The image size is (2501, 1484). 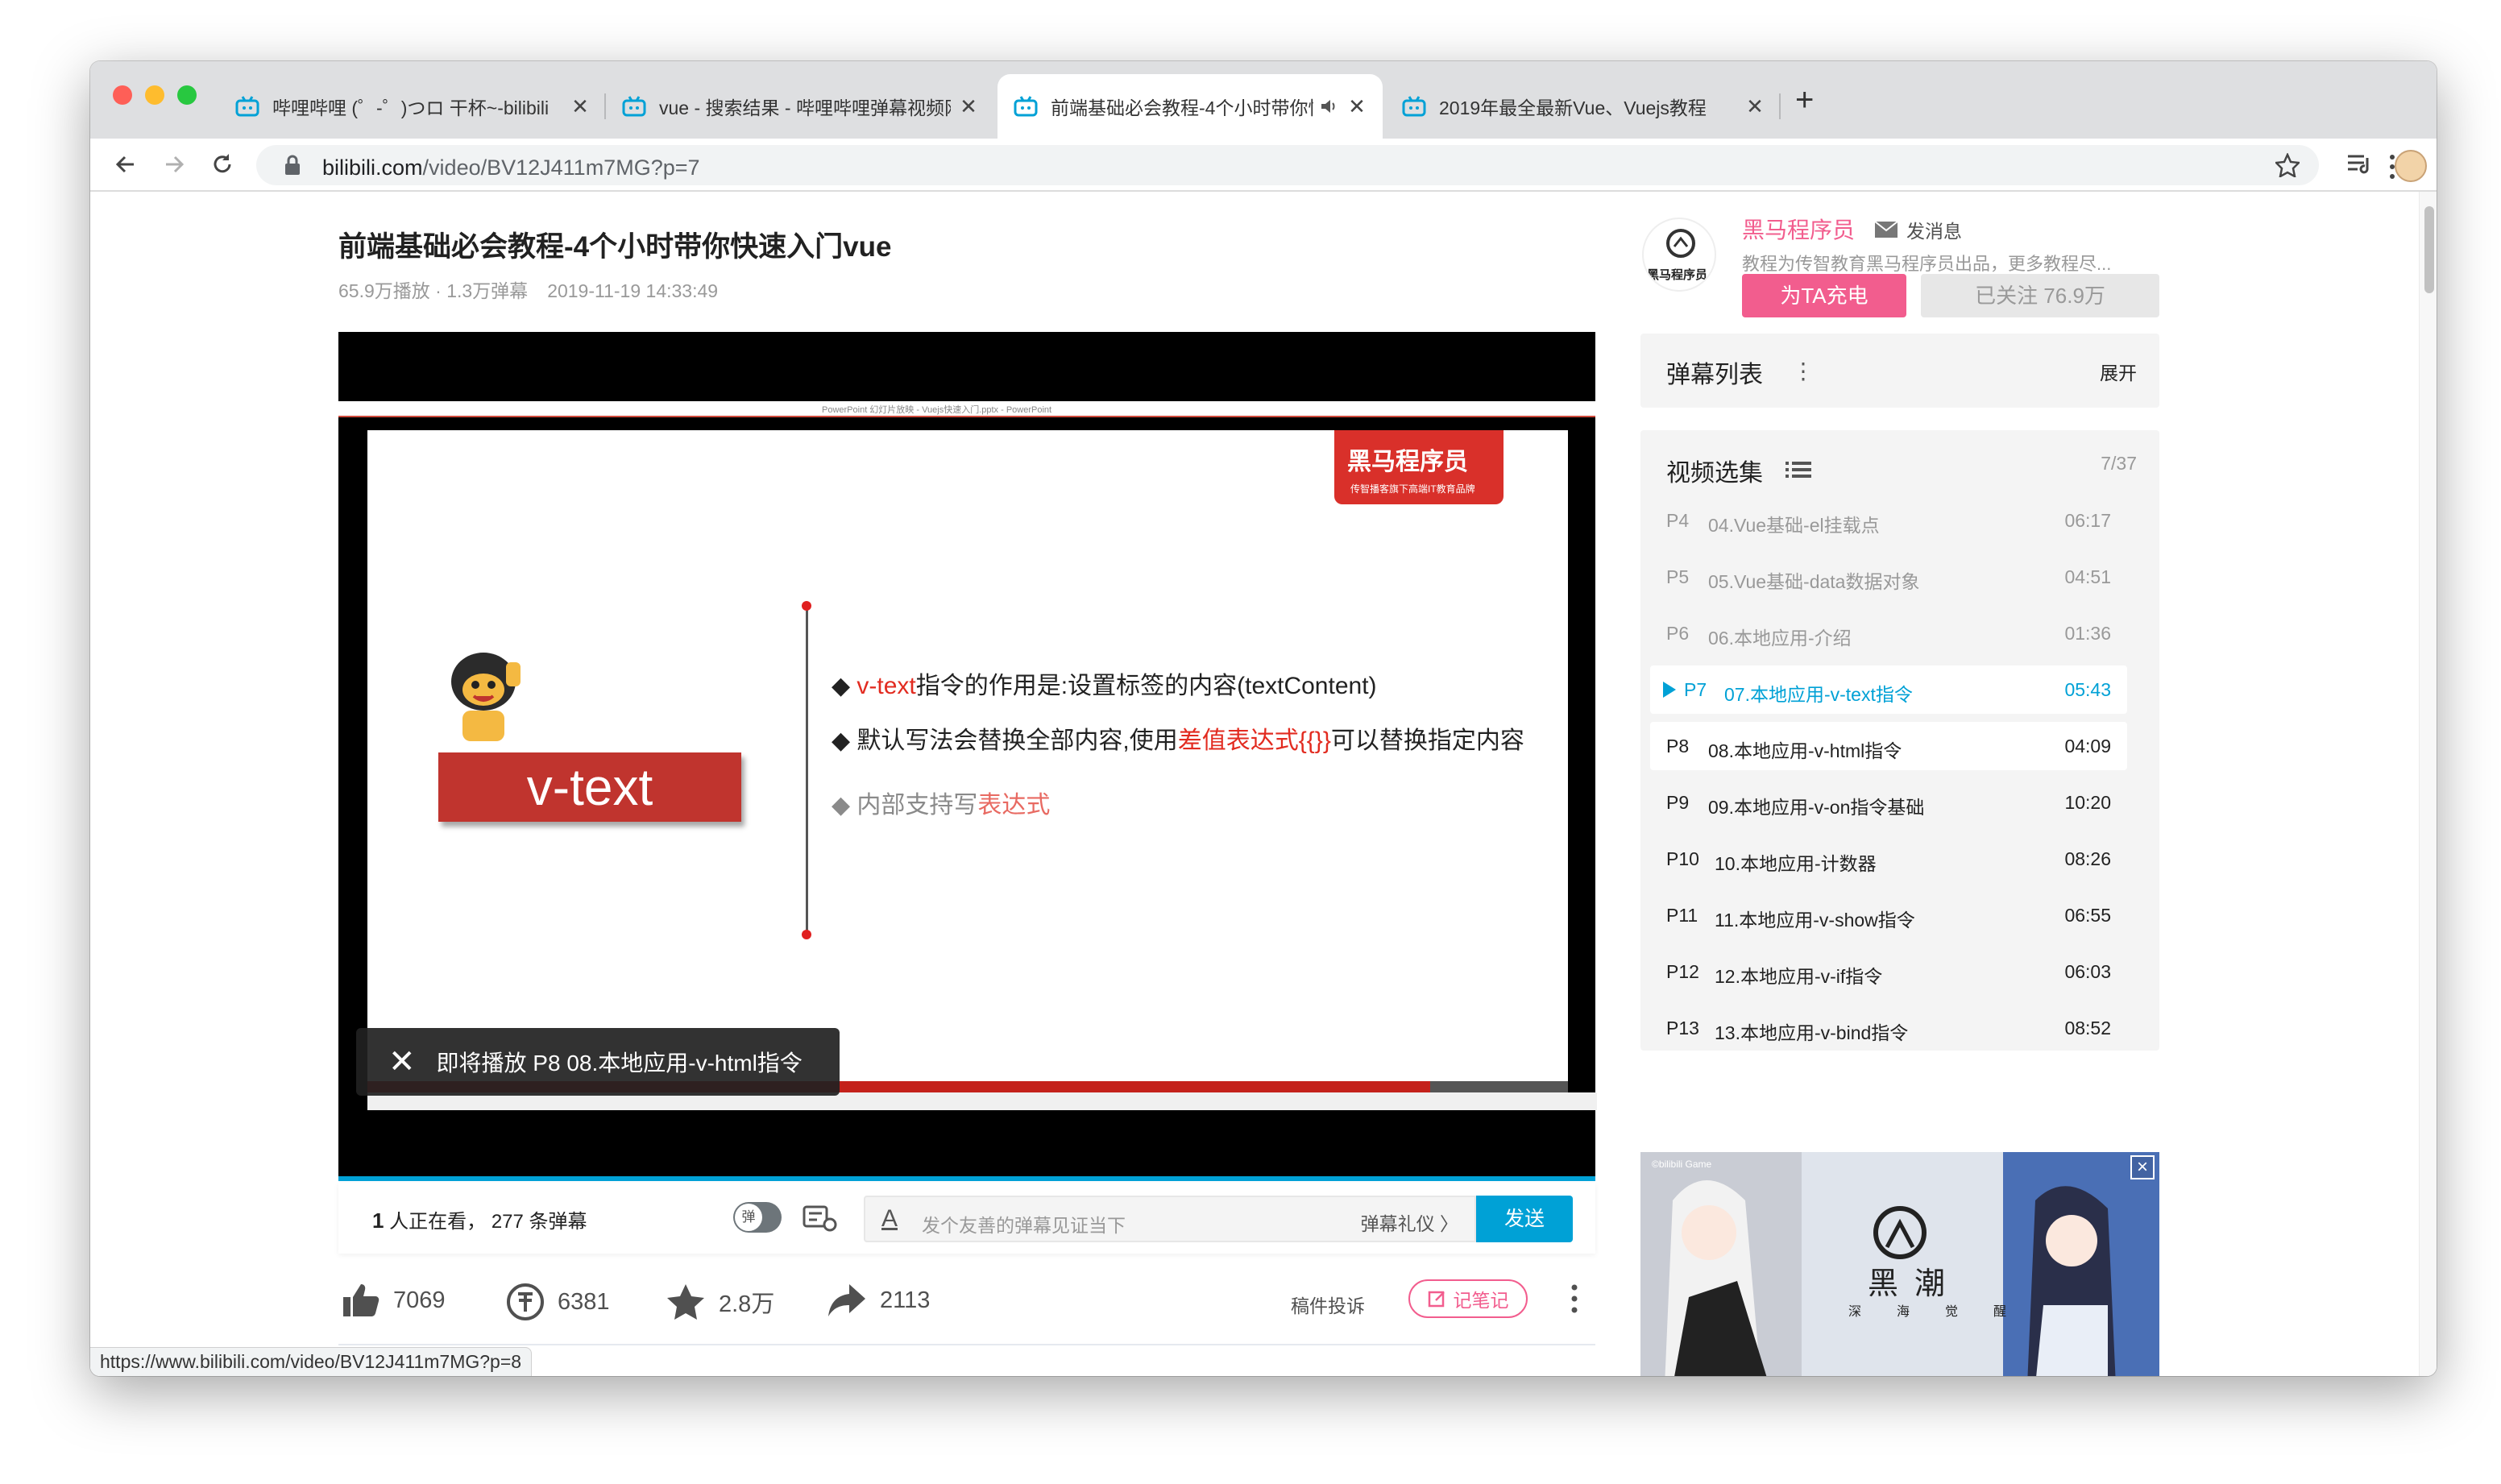 I want to click on close-tip-icon: ✕, so click(x=402, y=1061).